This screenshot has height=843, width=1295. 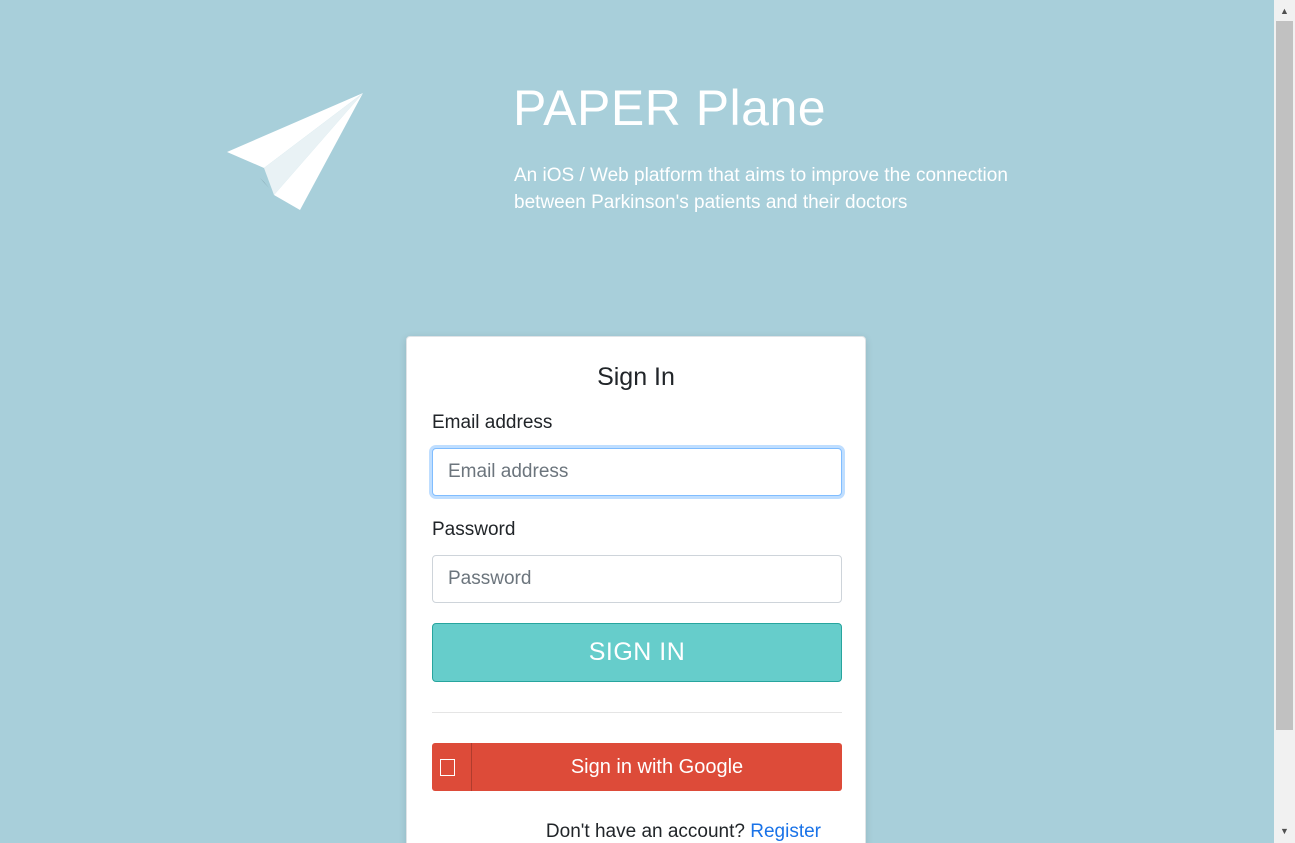 What do you see at coordinates (1284, 375) in the screenshot?
I see `scrollbar-thumb` at bounding box center [1284, 375].